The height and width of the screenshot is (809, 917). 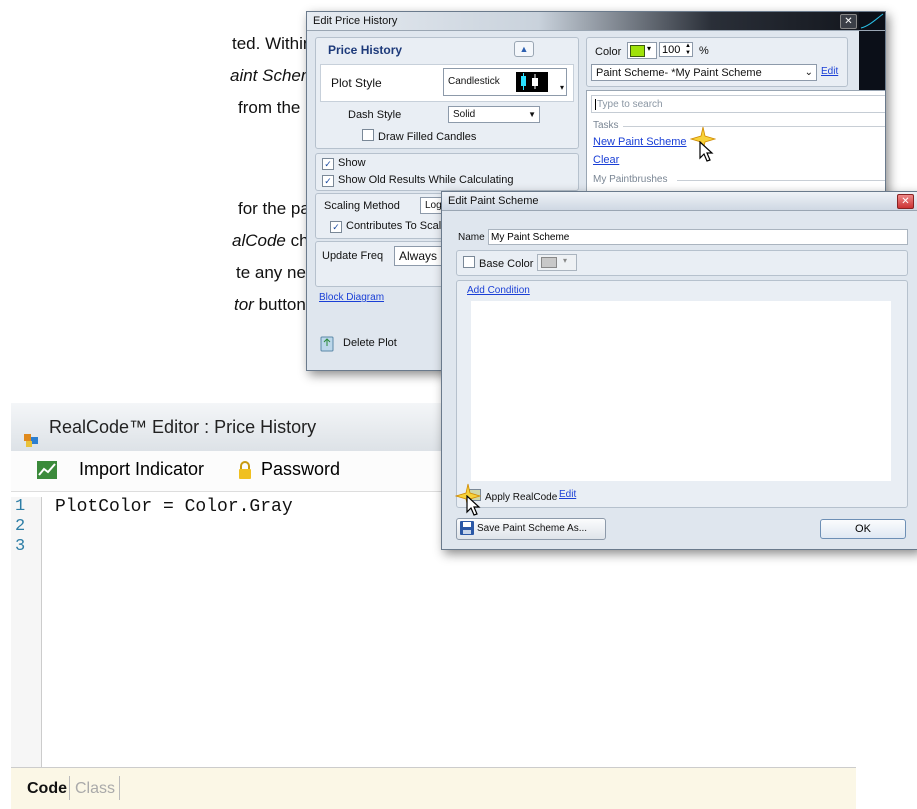 I want to click on contributes-to-scale-checkbox: ✓ Contributes To Scal, so click(x=385, y=226).